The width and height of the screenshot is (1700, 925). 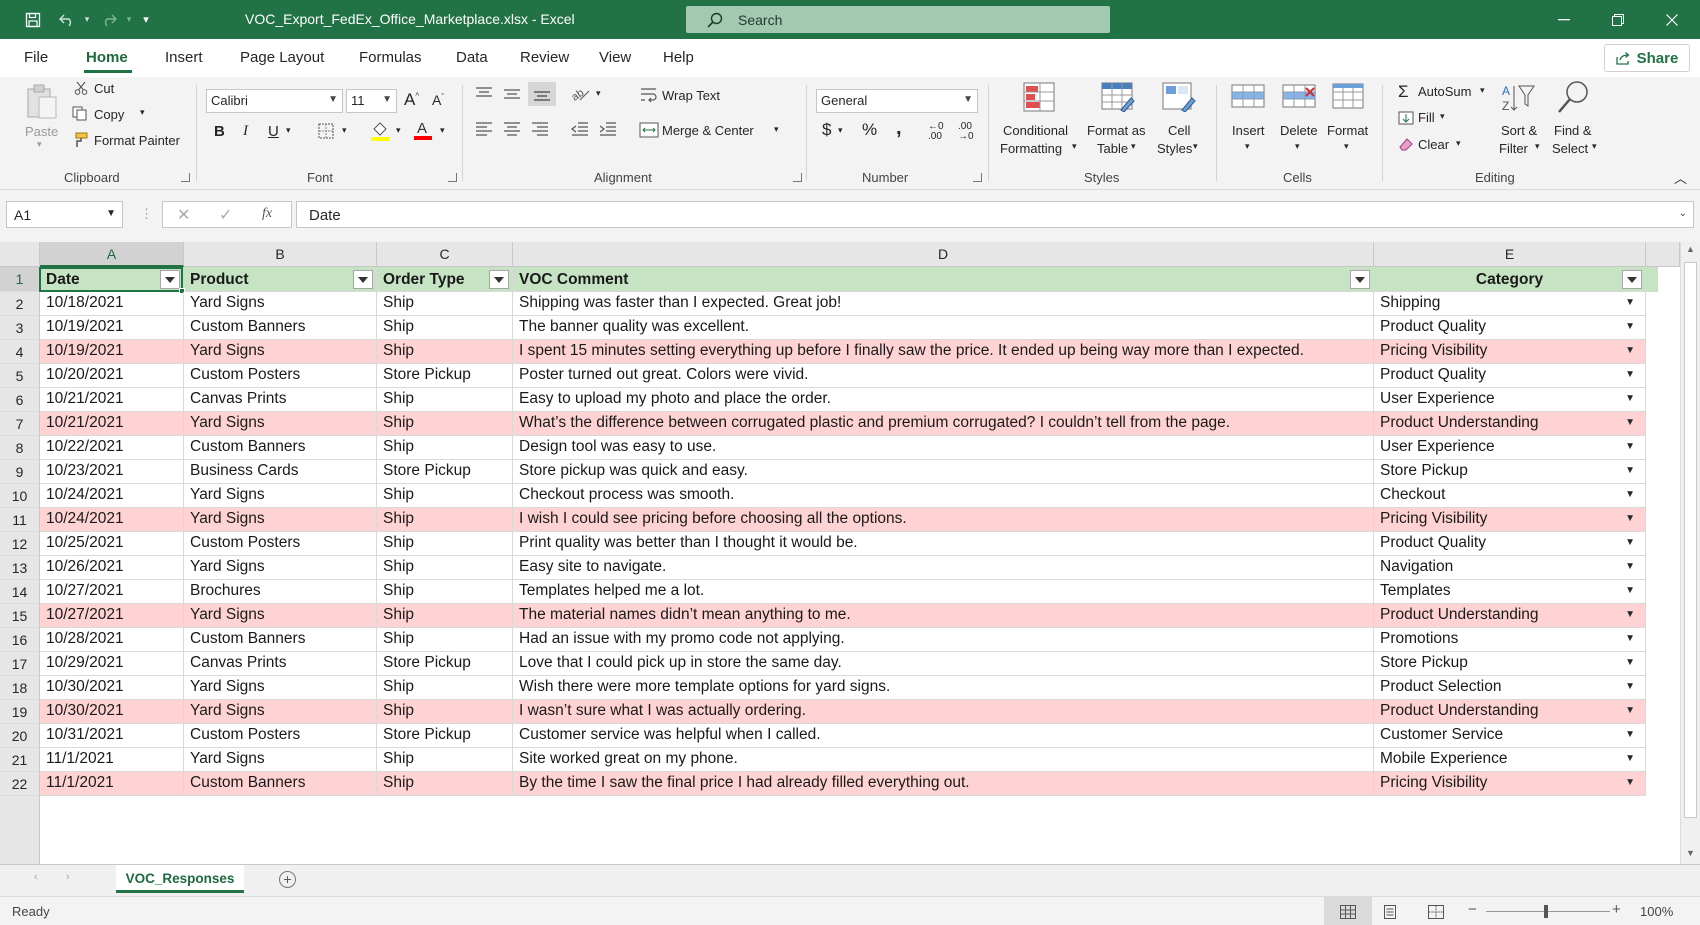 What do you see at coordinates (20, 688) in the screenshot?
I see `row-header: 18` at bounding box center [20, 688].